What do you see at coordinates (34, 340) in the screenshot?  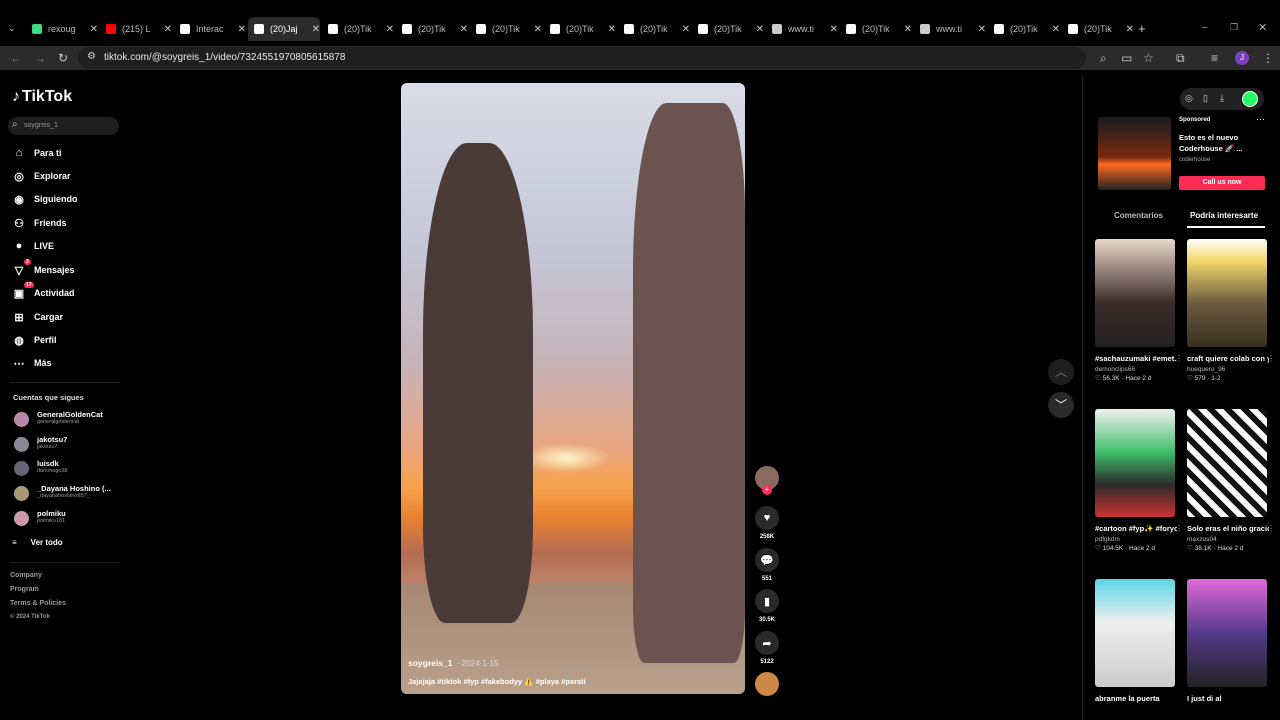 I see `sidebar-item: ◍ Perfil` at bounding box center [34, 340].